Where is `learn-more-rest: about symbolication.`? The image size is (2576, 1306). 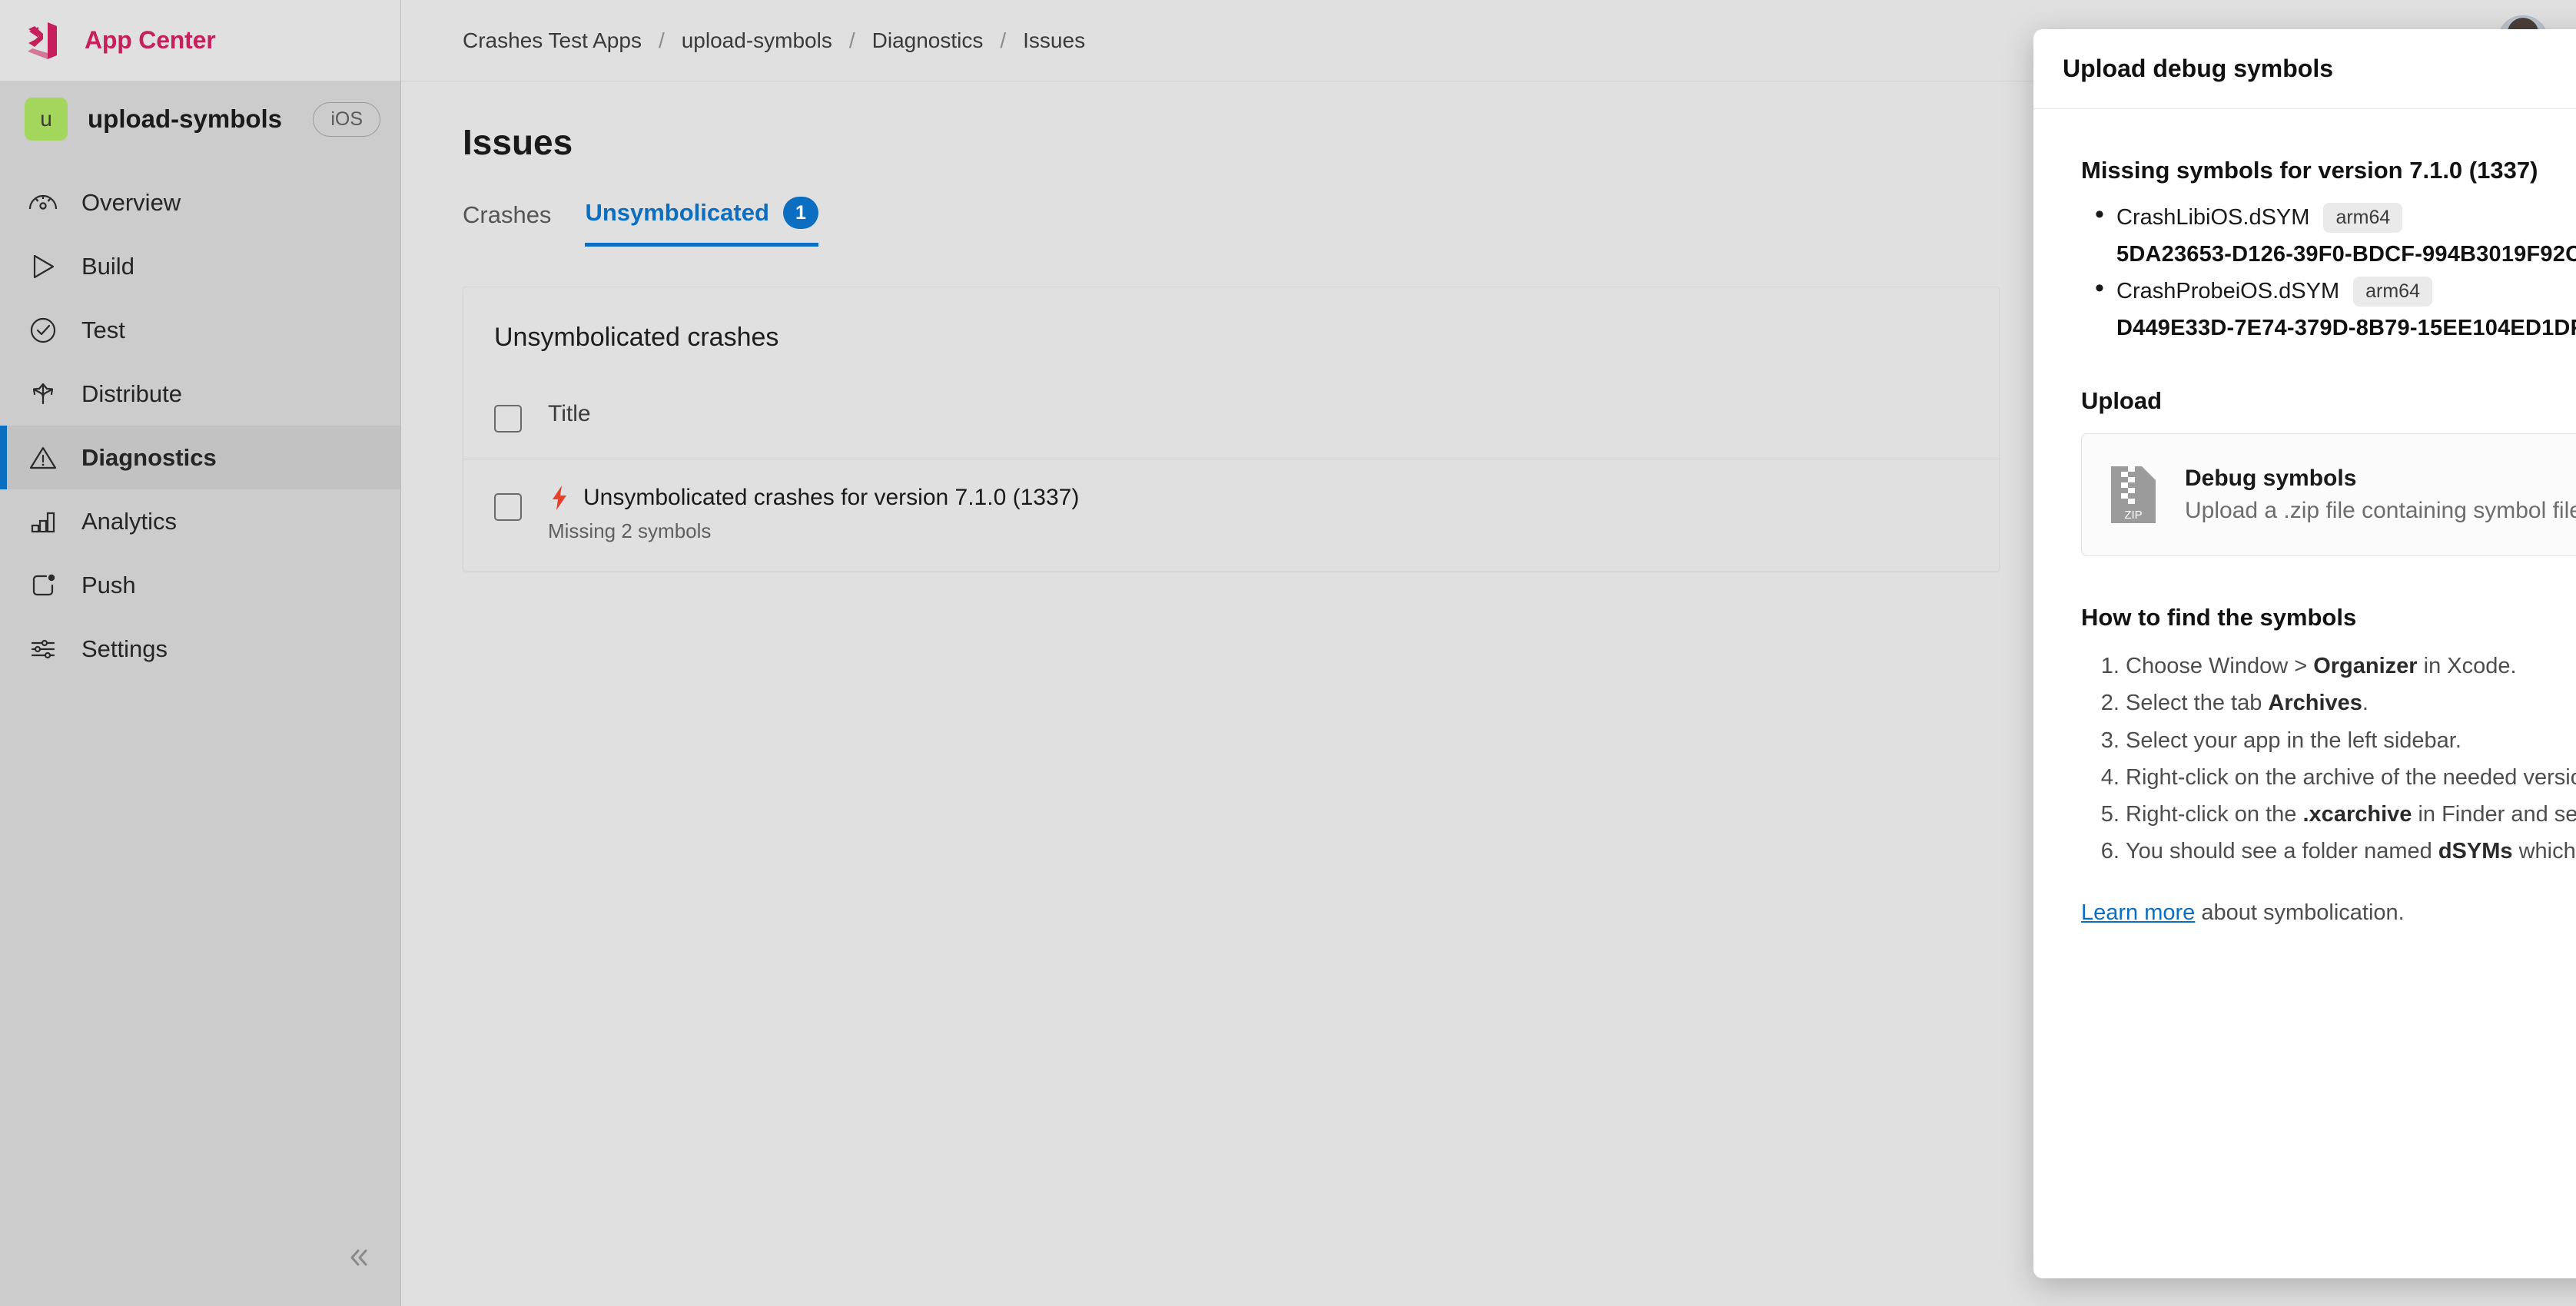
learn-more-rest: about symbolication. is located at coordinates (2300, 913).